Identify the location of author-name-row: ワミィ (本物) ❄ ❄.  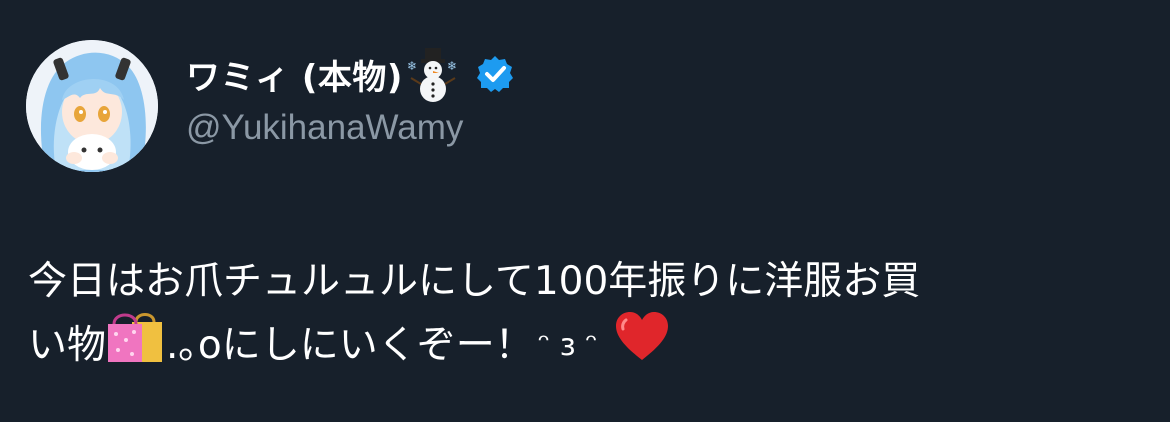
(350, 74).